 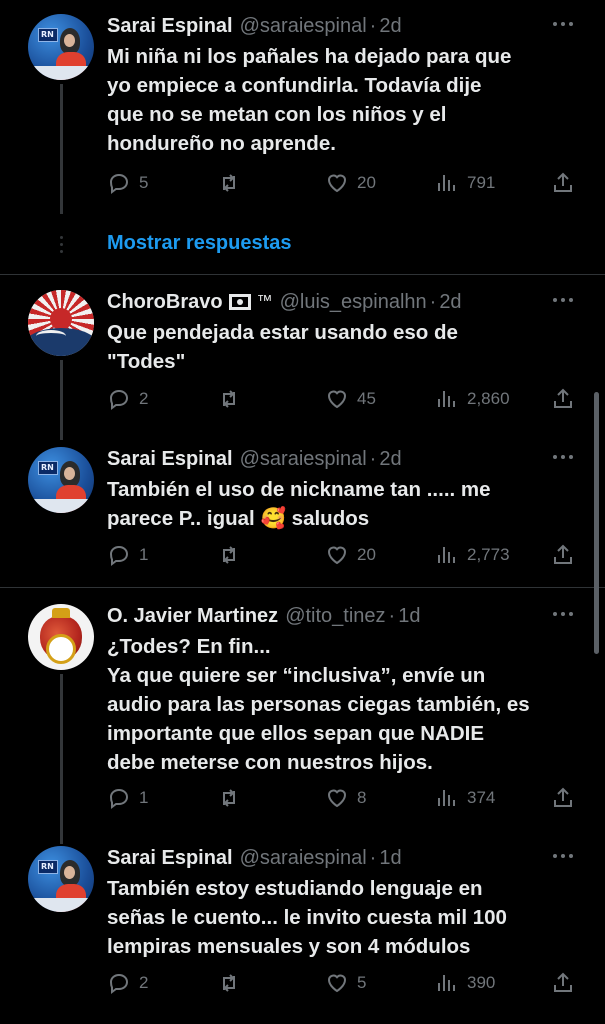 What do you see at coordinates (465, 983) in the screenshot?
I see `views-button: 390` at bounding box center [465, 983].